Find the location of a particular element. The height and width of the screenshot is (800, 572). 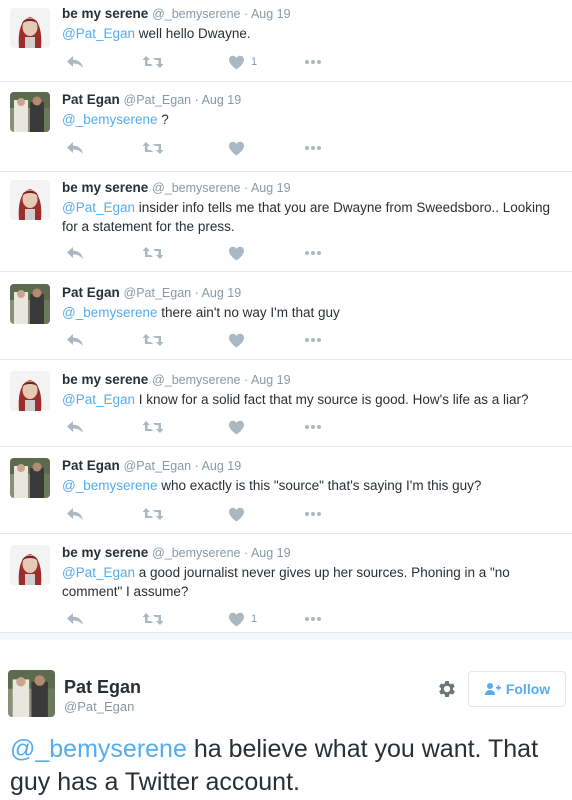

gear-icon is located at coordinates (447, 689).